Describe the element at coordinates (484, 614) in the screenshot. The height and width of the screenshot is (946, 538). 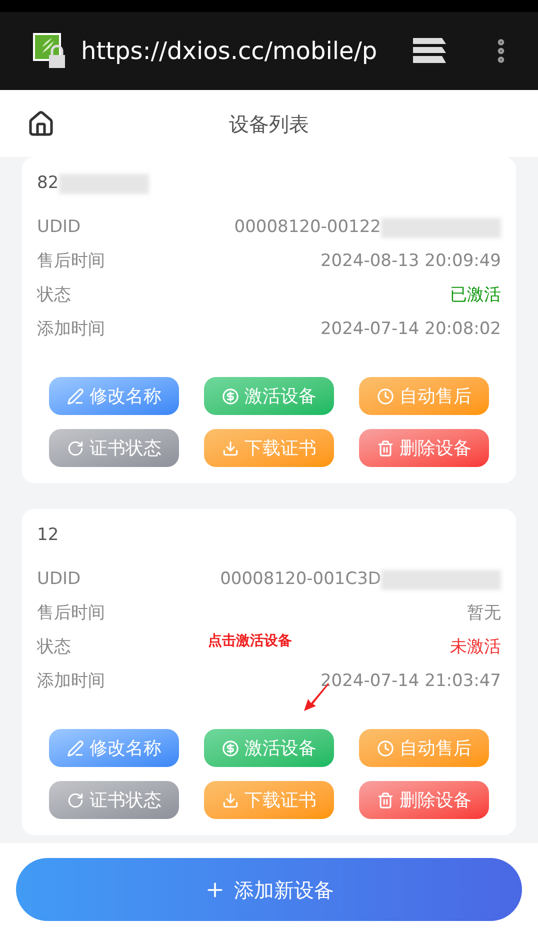
I see `field-value: 暂无` at that location.